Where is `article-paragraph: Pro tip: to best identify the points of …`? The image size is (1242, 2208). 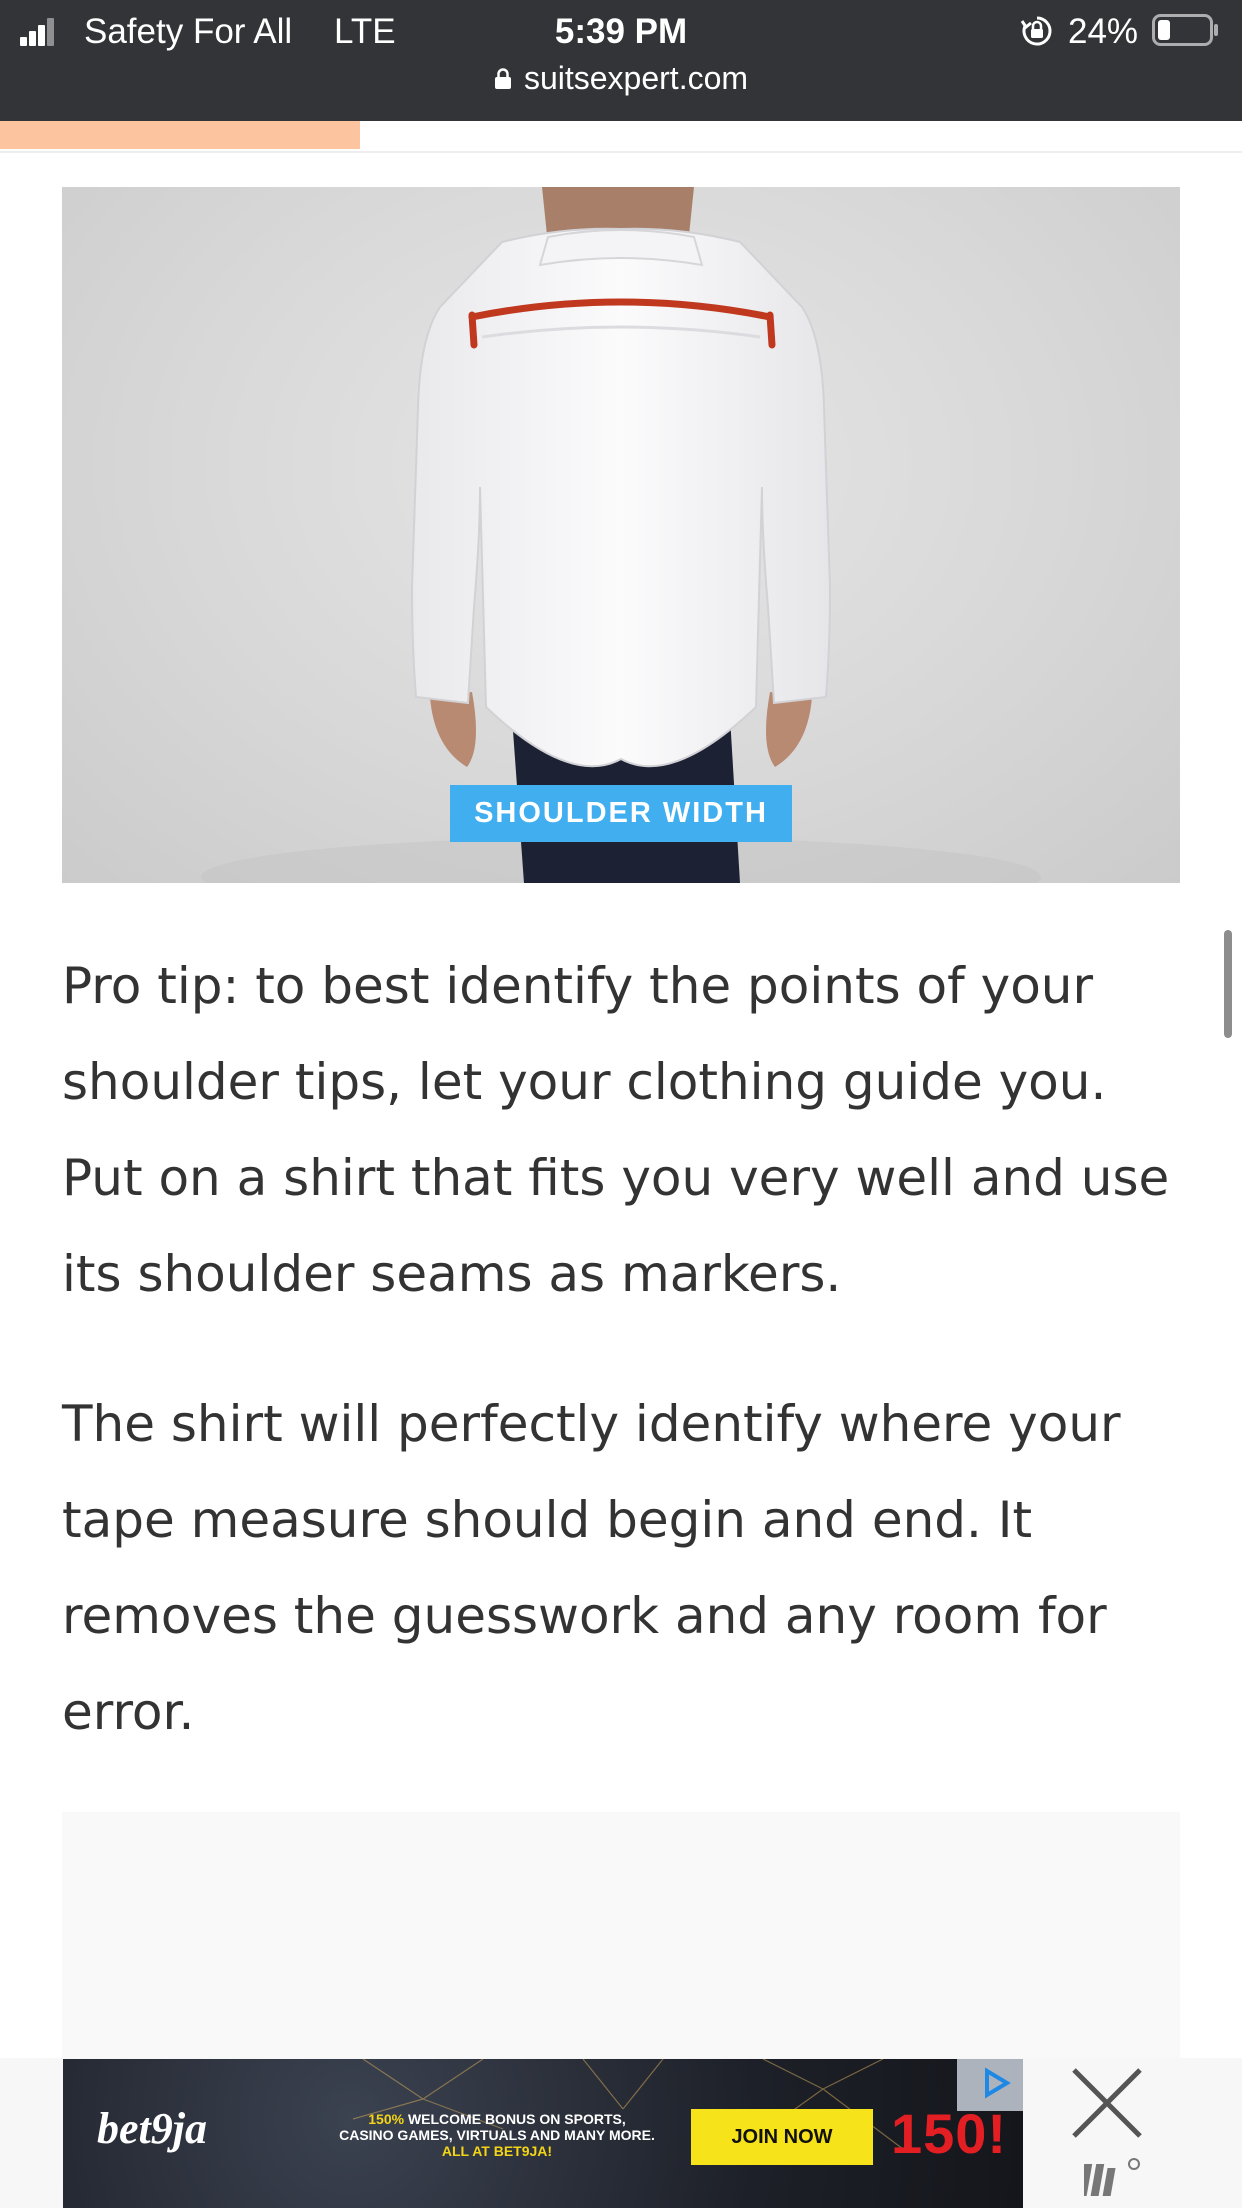 article-paragraph: Pro tip: to best identify the points of … is located at coordinates (616, 1130).